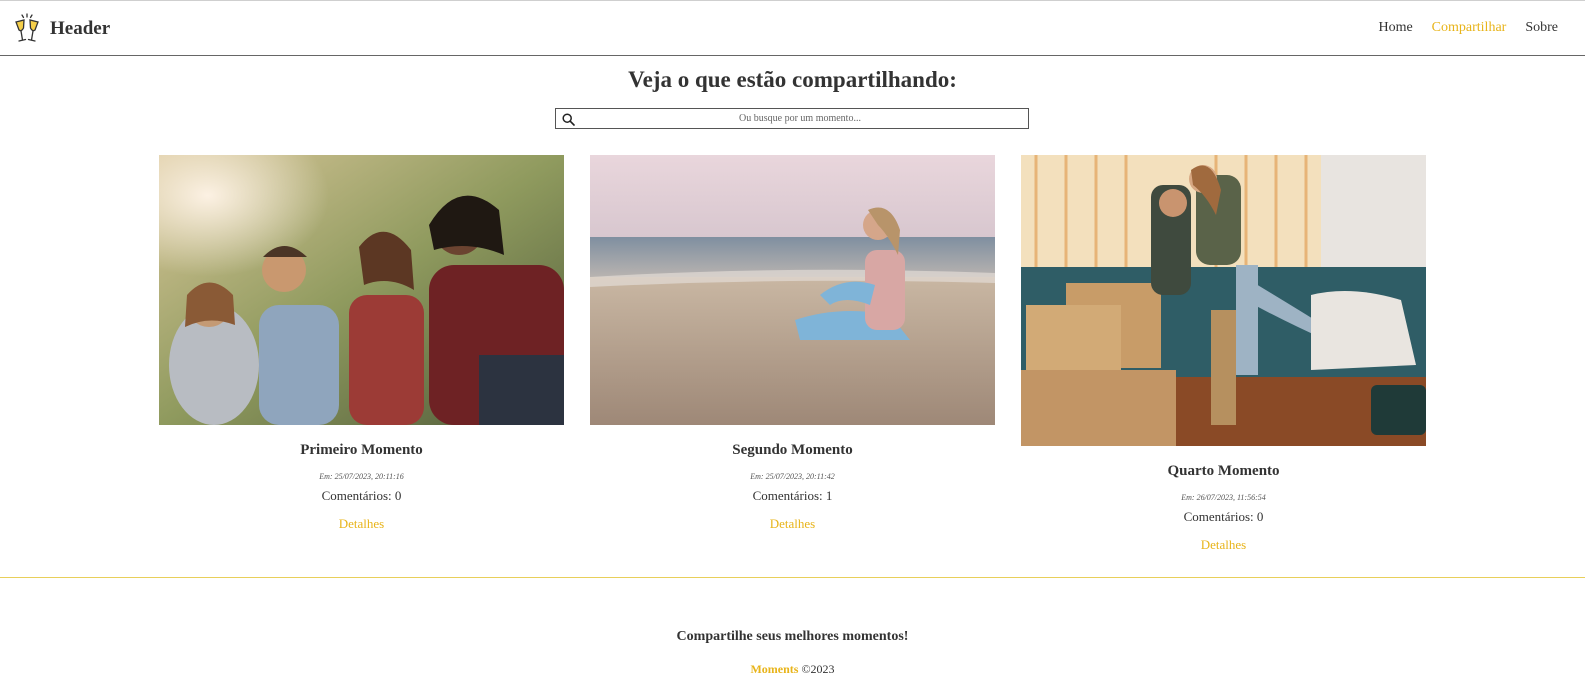 This screenshot has width=1585, height=693. I want to click on nav-compartilhar: Compartilhar, so click(1469, 28).